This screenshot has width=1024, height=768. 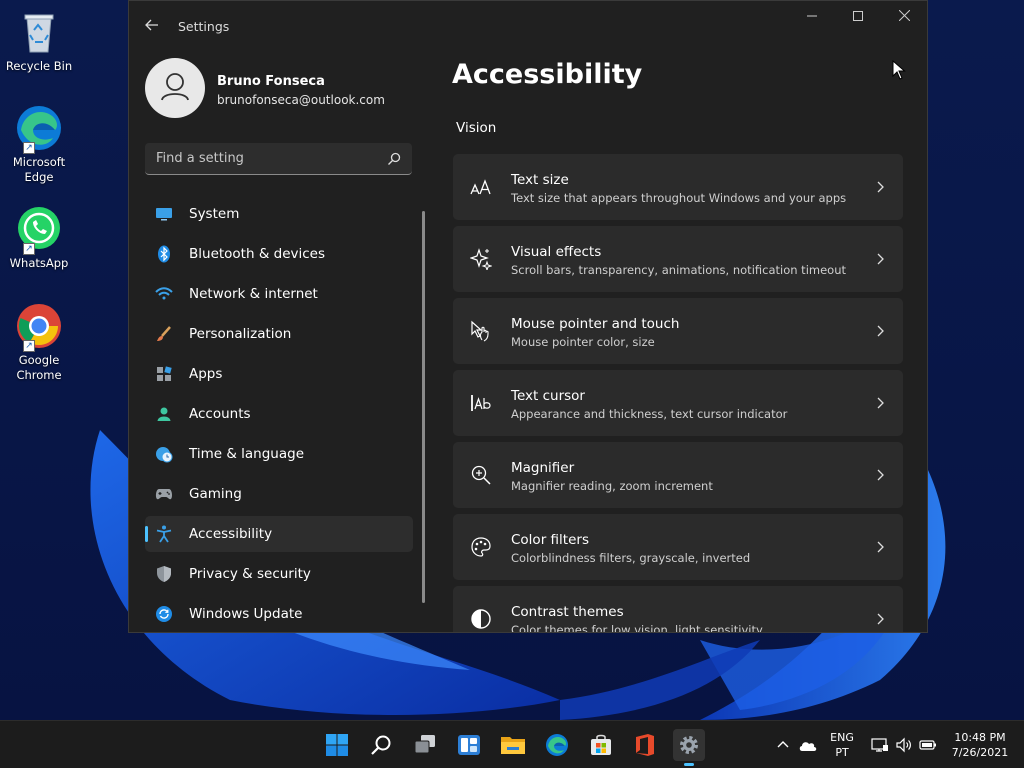 I want to click on taskbar-search-button, so click(x=381, y=745).